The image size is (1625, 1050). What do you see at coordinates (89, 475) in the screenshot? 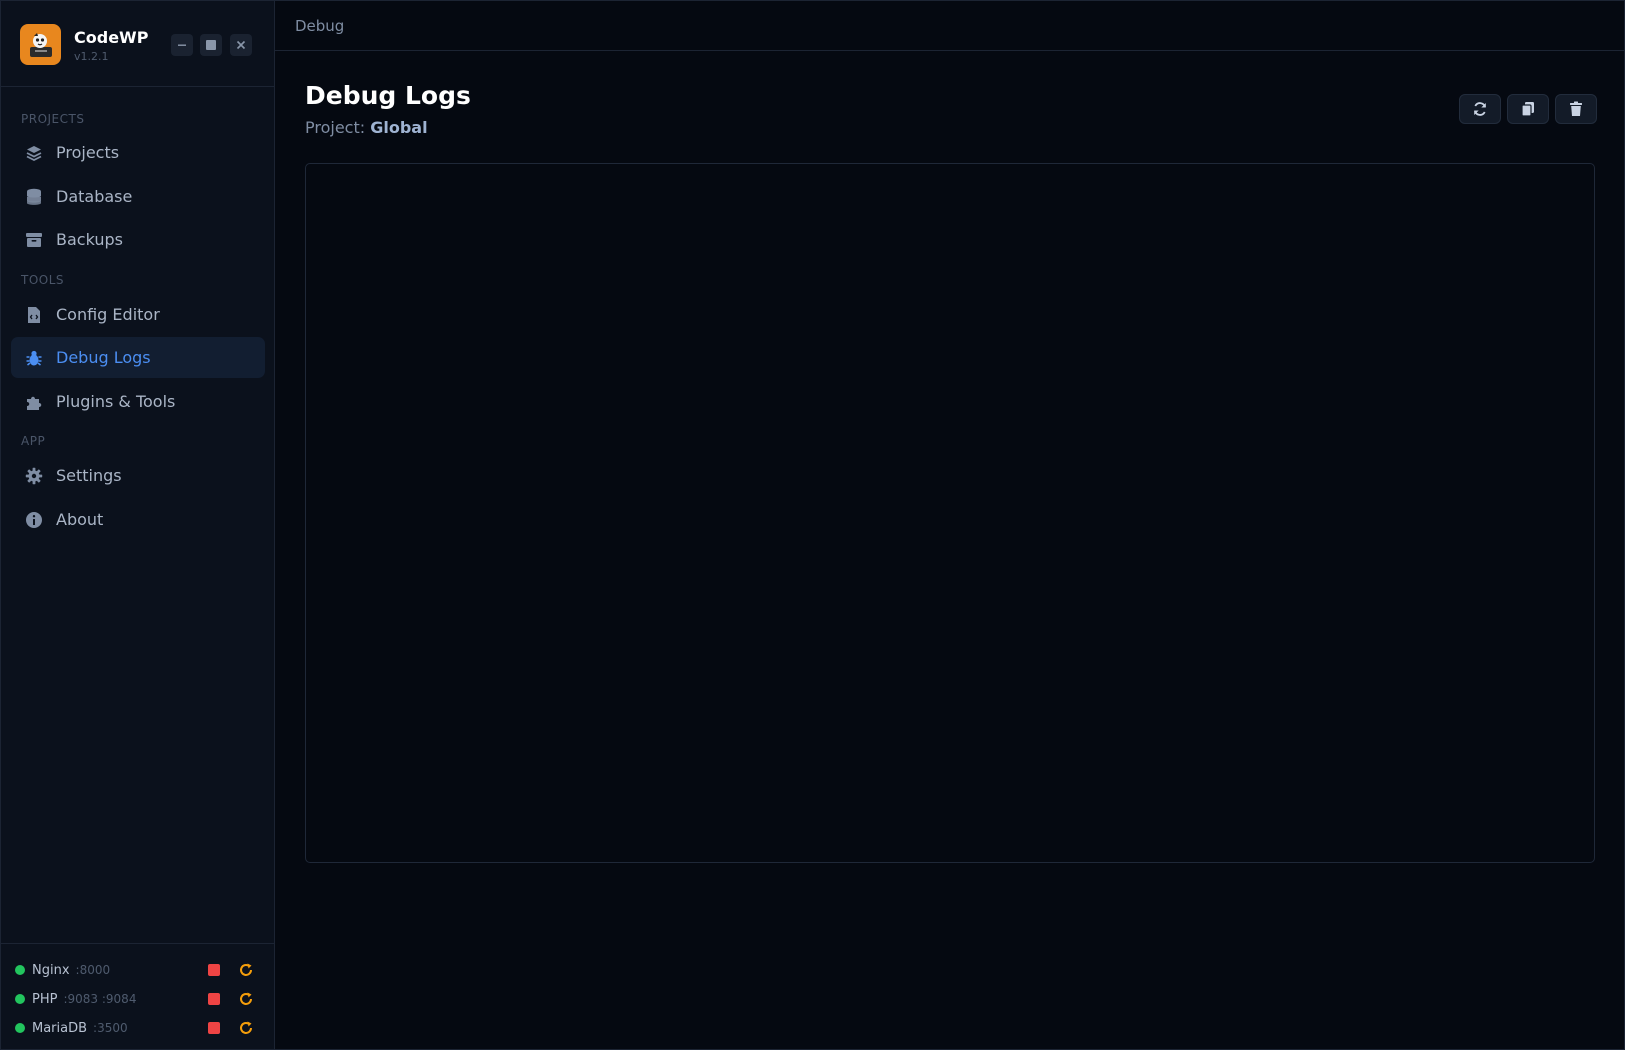
I see `sidebar-item-label: Settings` at bounding box center [89, 475].